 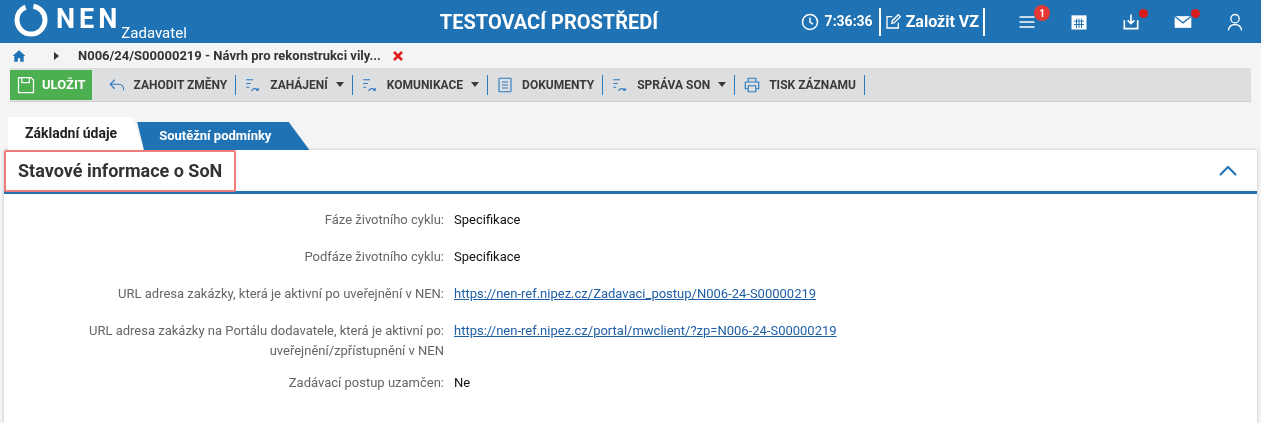 I want to click on logo-text: NEN, so click(x=89, y=19).